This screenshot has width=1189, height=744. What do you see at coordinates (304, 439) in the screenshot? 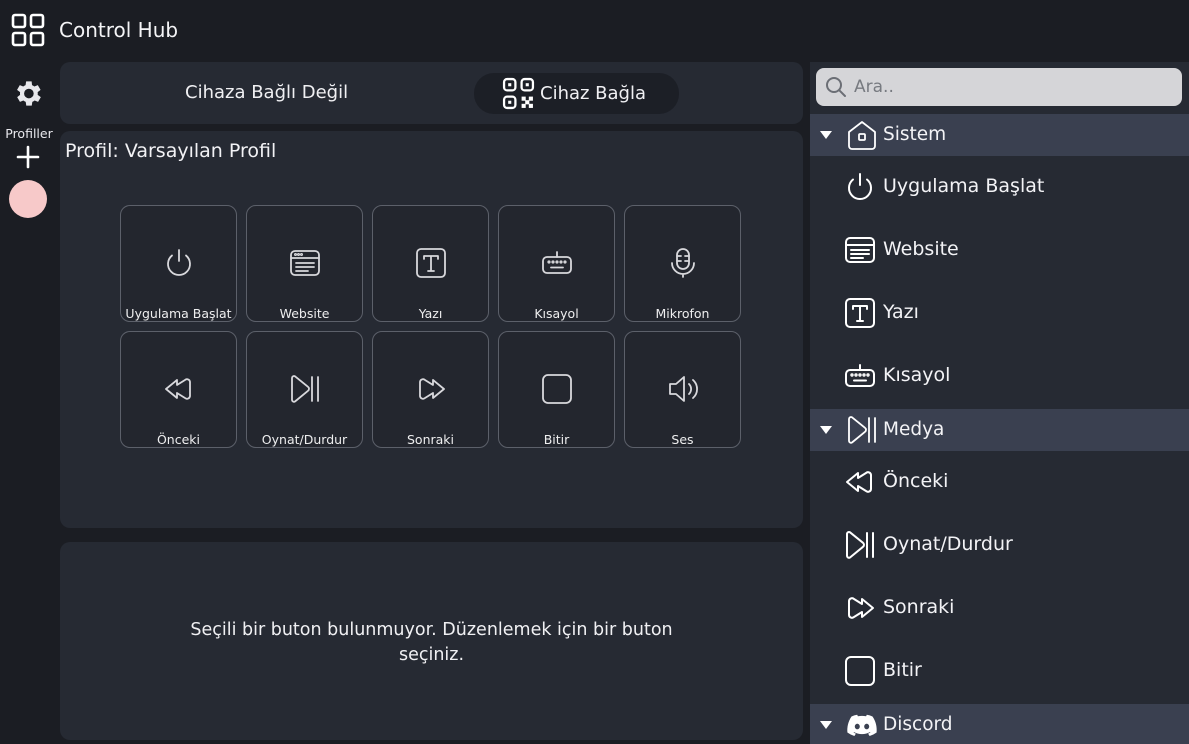
I see `tile-label: Oynat/Durdur` at bounding box center [304, 439].